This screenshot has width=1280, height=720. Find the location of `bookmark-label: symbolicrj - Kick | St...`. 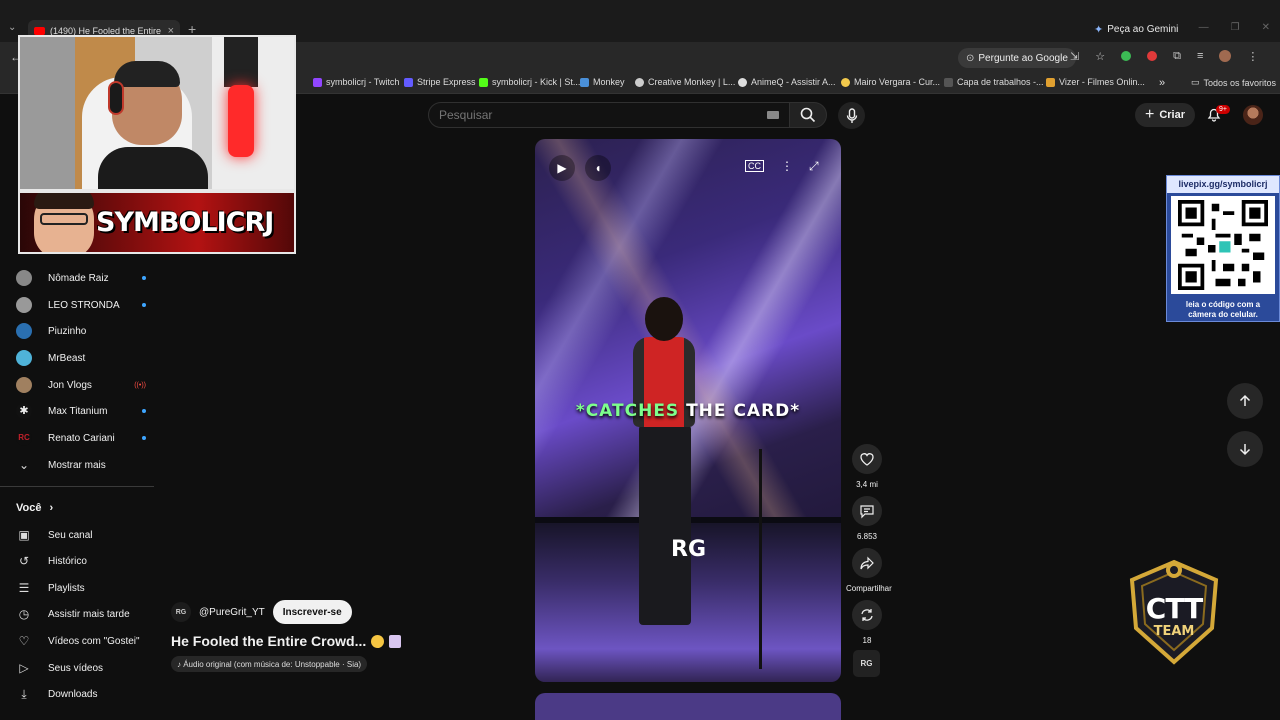

bookmark-label: symbolicrj - Kick | St... is located at coordinates (536, 82).